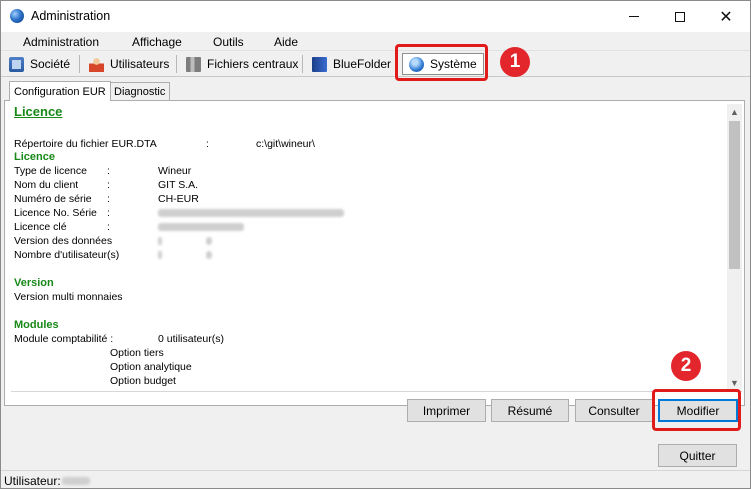 This screenshot has height=489, width=751. I want to click on users-icon, so click(96, 64).